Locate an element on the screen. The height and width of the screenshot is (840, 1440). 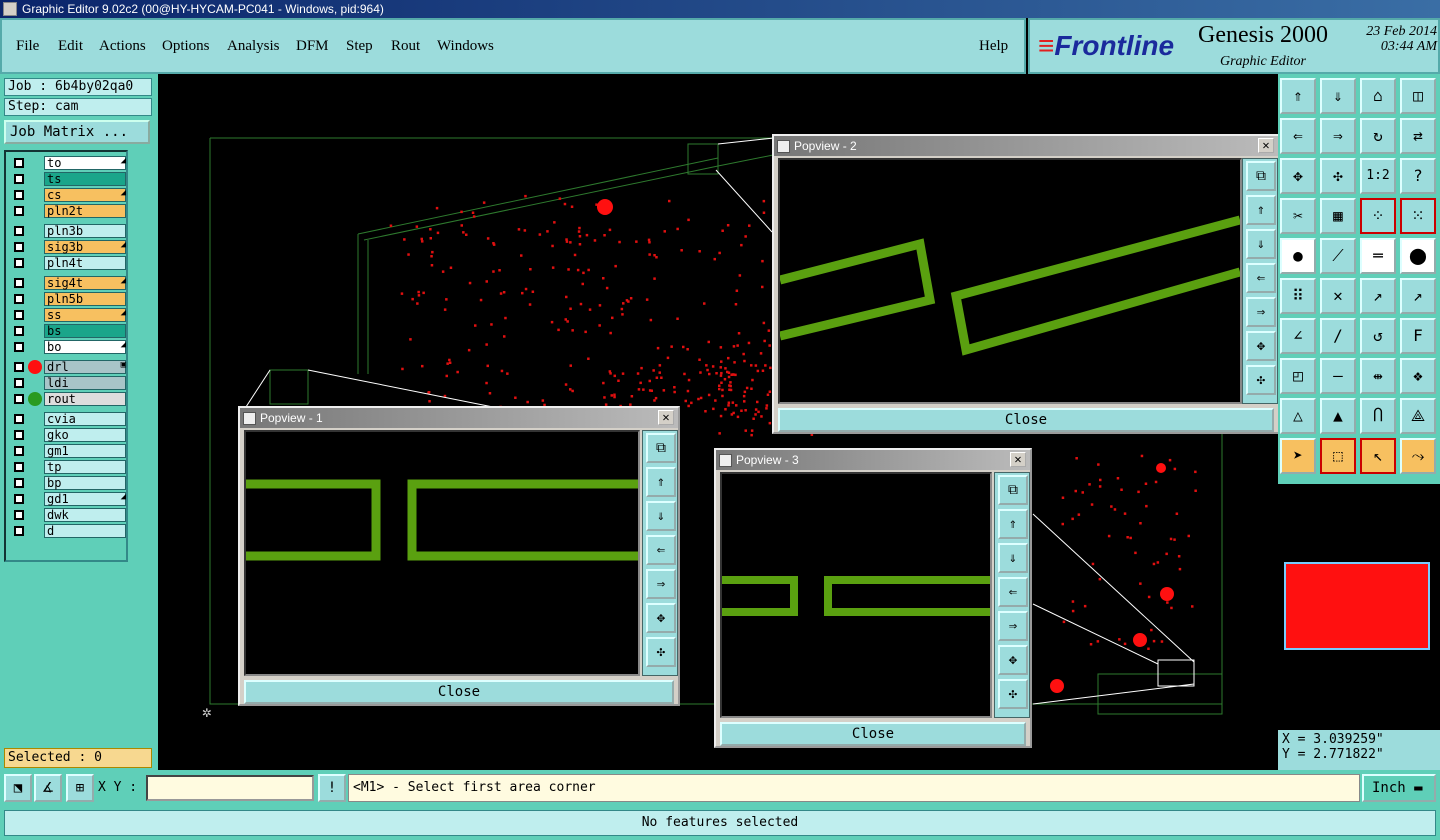
feature-icon: ◰ is located at coordinates (1298, 376).